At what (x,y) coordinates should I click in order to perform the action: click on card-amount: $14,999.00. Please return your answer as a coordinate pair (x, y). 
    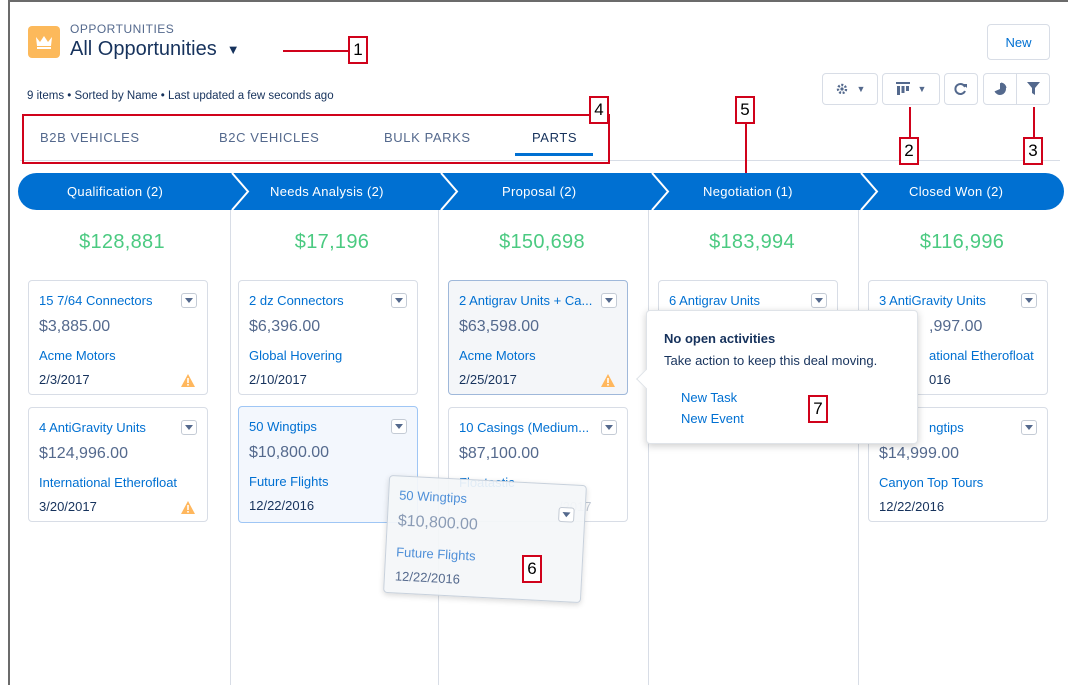
    Looking at the image, I should click on (919, 453).